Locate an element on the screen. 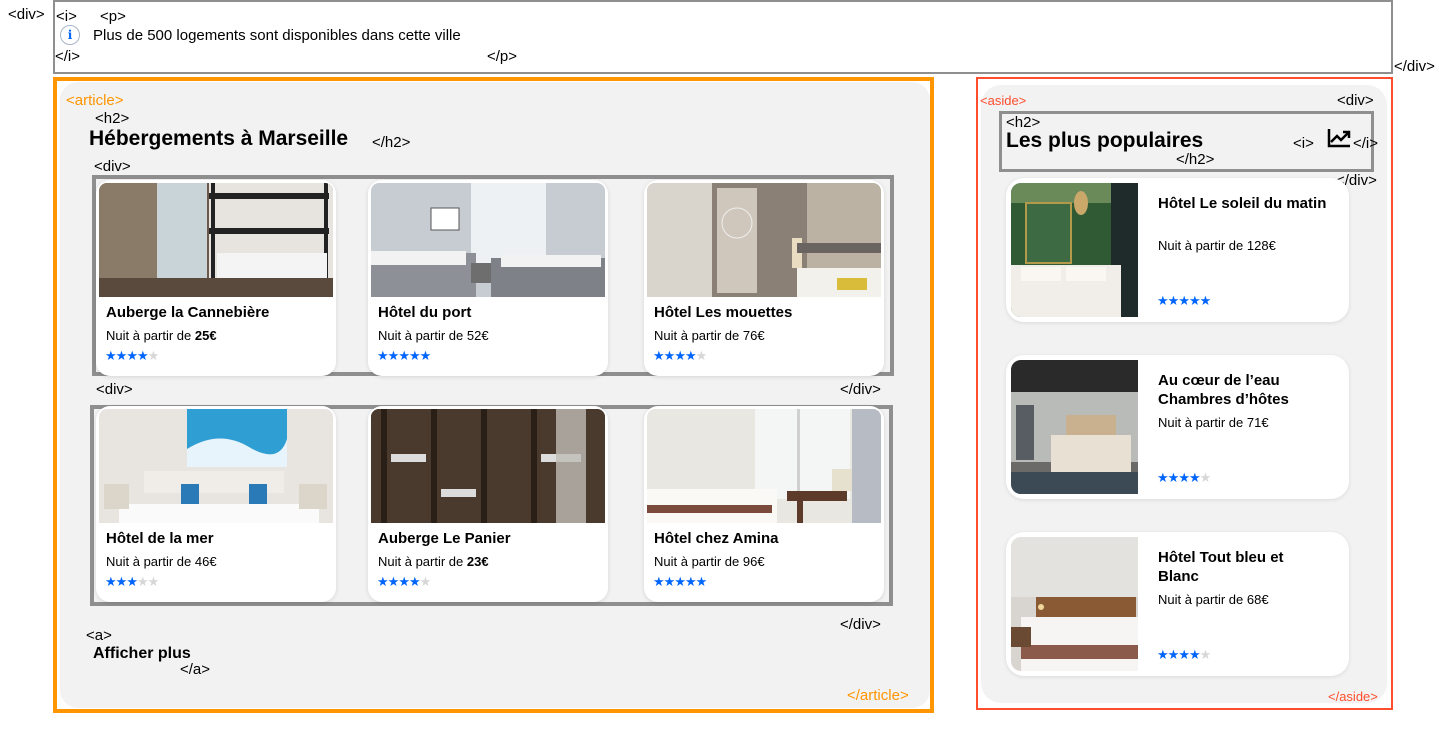 The width and height of the screenshot is (1439, 745). aside-close-tag: </aside> is located at coordinates (1353, 696).